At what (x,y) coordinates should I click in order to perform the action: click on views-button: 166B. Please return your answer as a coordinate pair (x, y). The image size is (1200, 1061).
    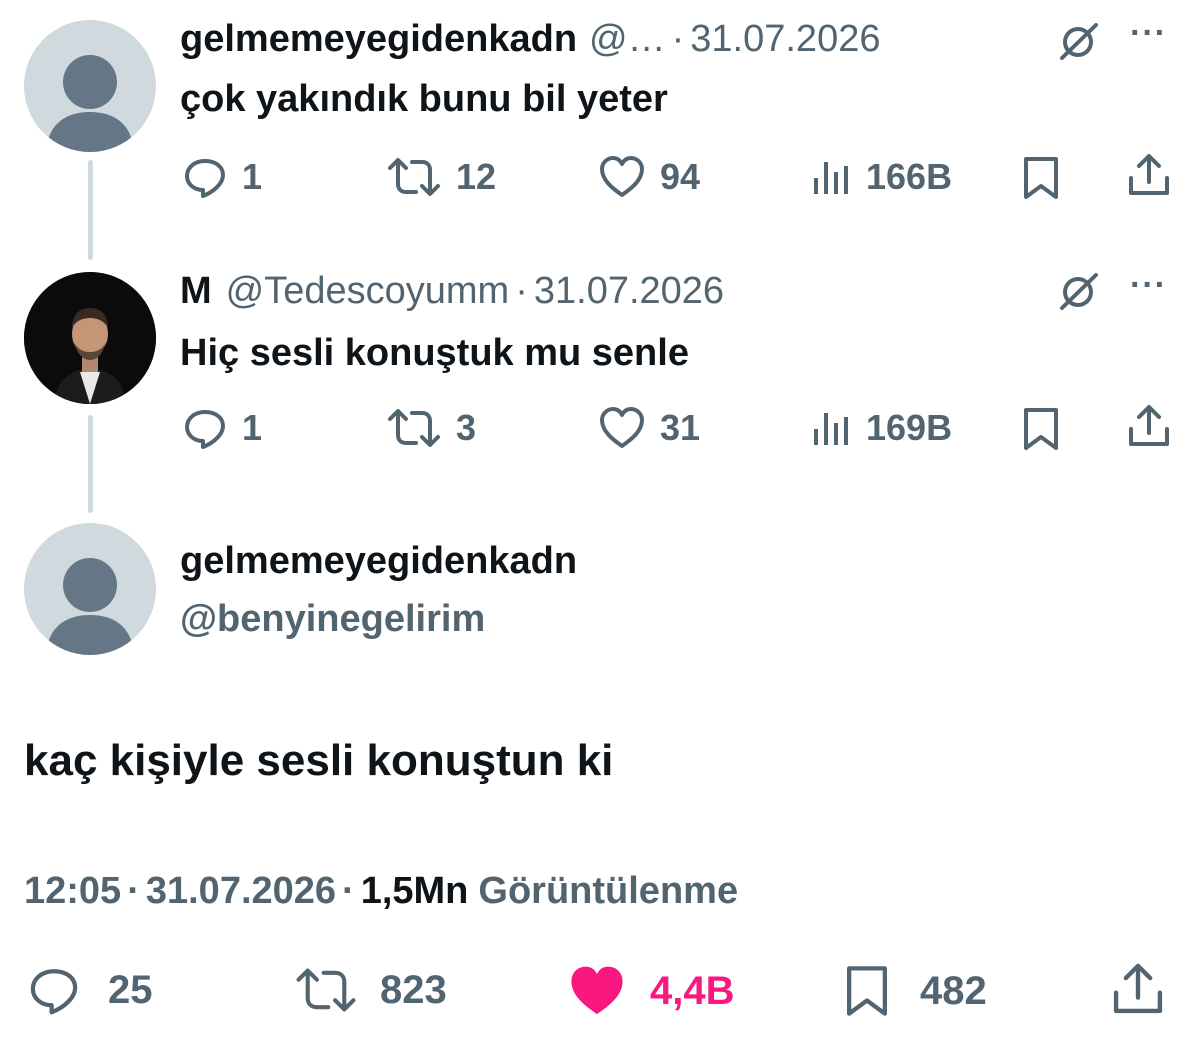
    Looking at the image, I should click on (881, 177).